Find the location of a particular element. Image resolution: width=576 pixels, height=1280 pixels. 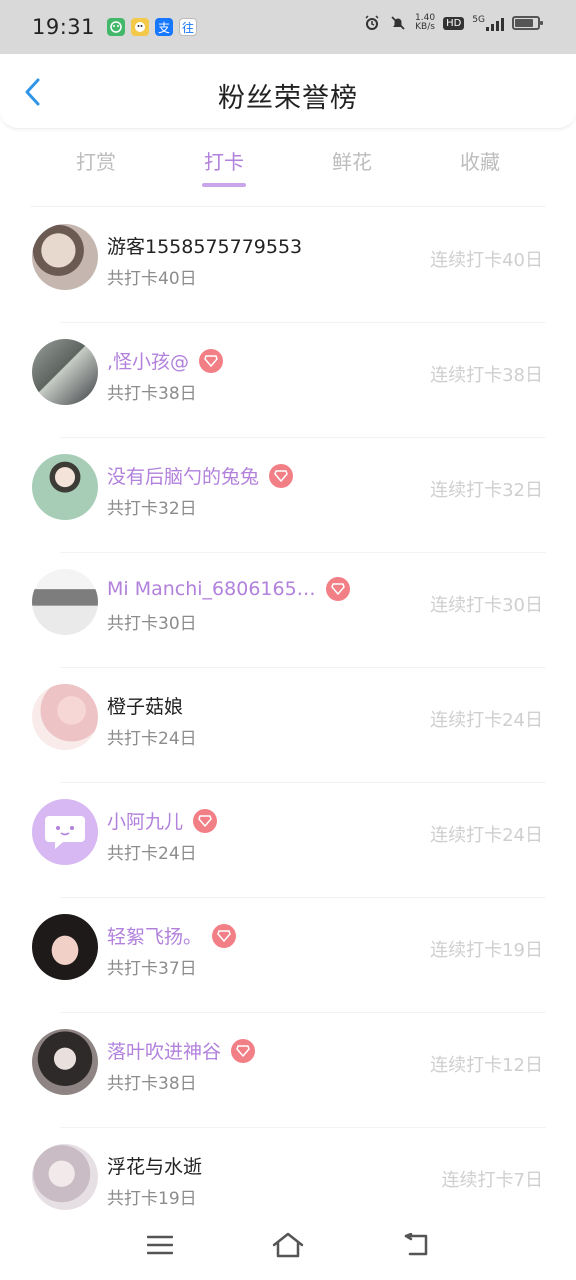

list-item: 轻絮飞扬。 共打卡37日 连续打卡19日 is located at coordinates (288, 955).